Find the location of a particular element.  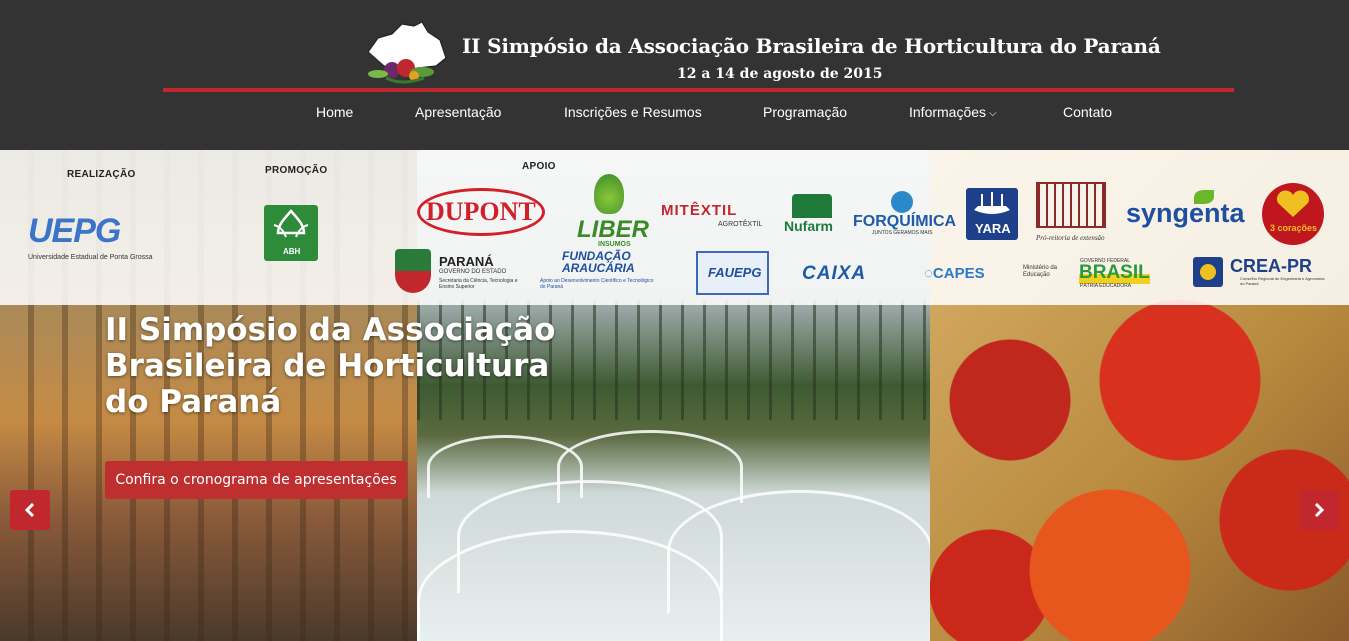

uepg-logo: UEPG is located at coordinates (74, 231).